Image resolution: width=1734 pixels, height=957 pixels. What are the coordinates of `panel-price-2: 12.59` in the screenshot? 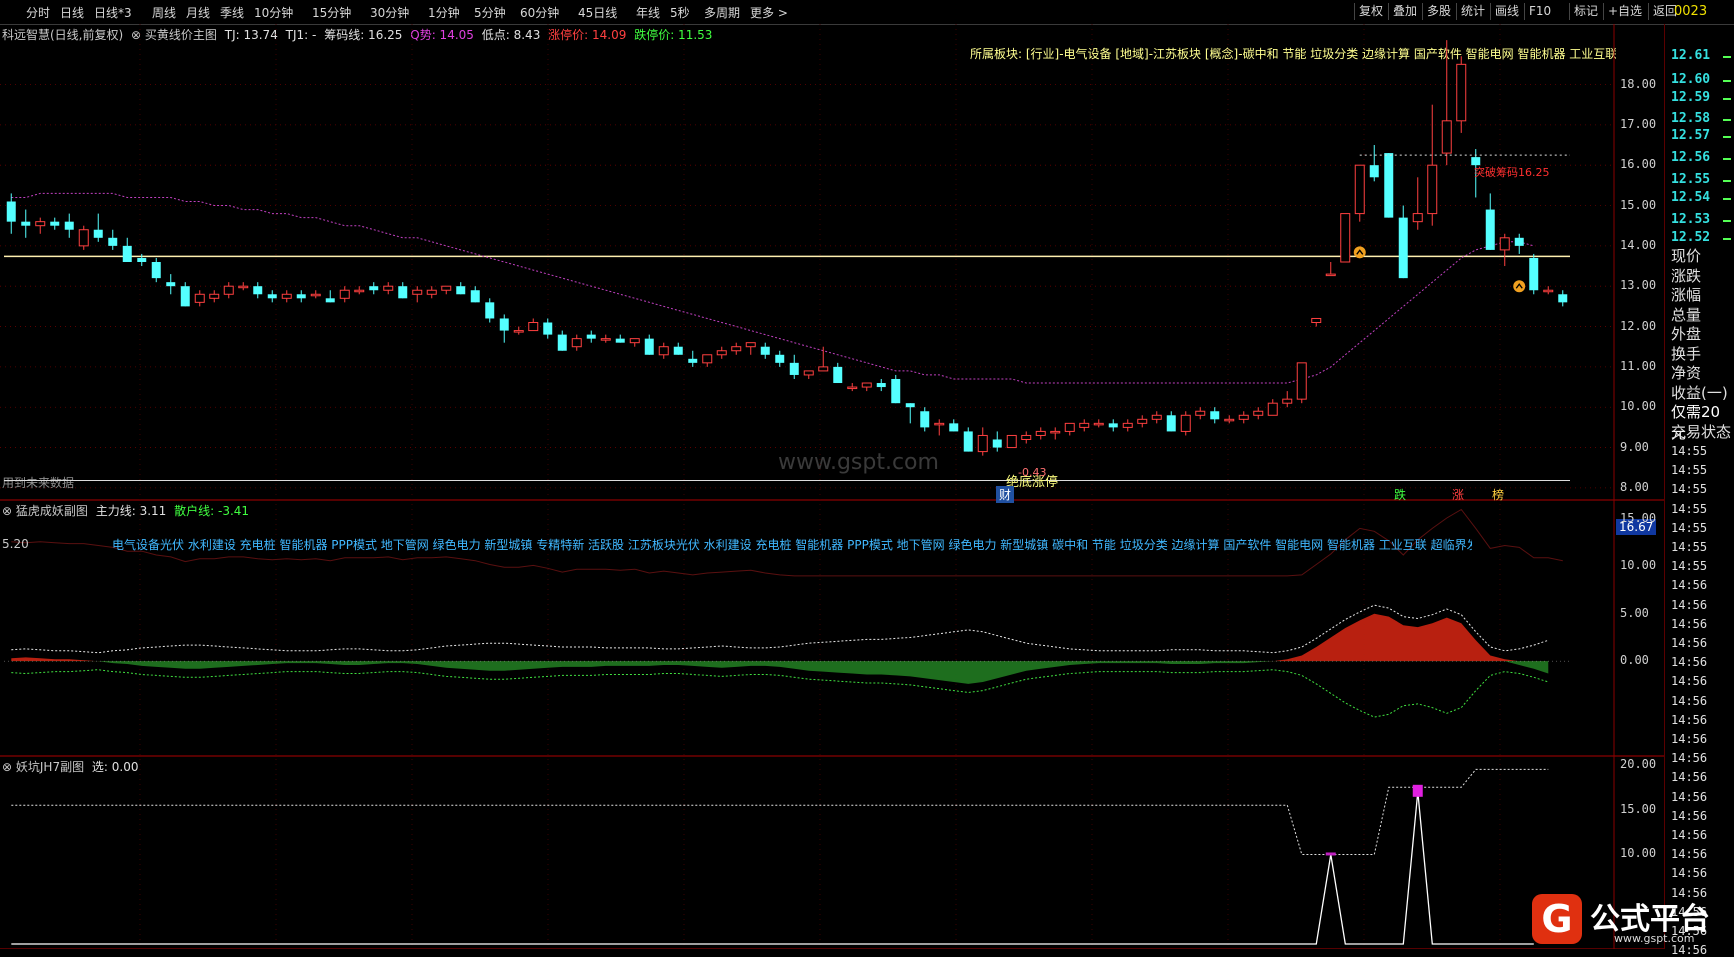 It's located at (1691, 97).